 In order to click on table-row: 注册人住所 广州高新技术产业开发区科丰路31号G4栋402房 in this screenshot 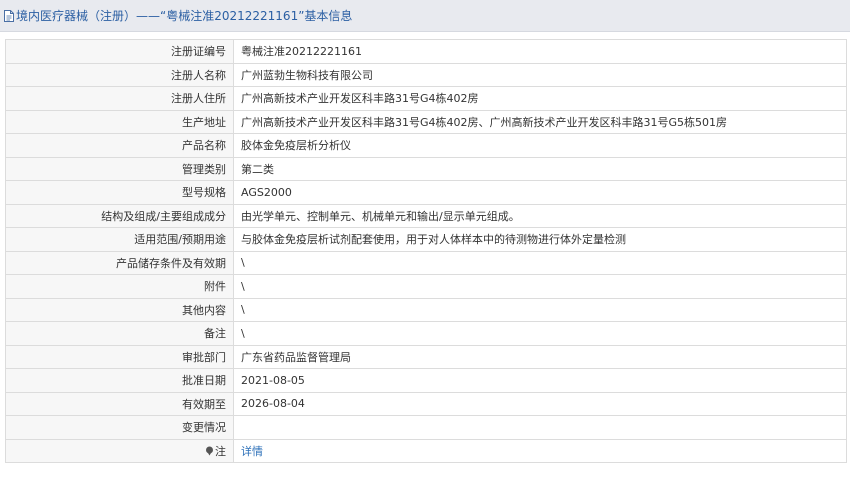, I will do `click(426, 98)`.